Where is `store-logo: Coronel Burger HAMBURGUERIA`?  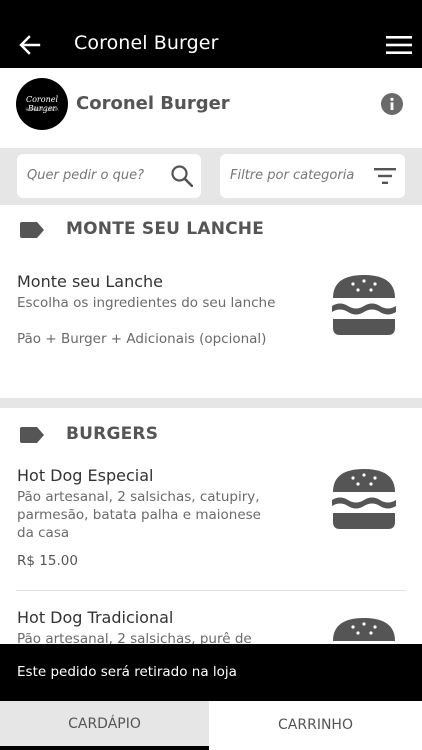
store-logo: Coronel Burger HAMBURGUERIA is located at coordinates (42, 104).